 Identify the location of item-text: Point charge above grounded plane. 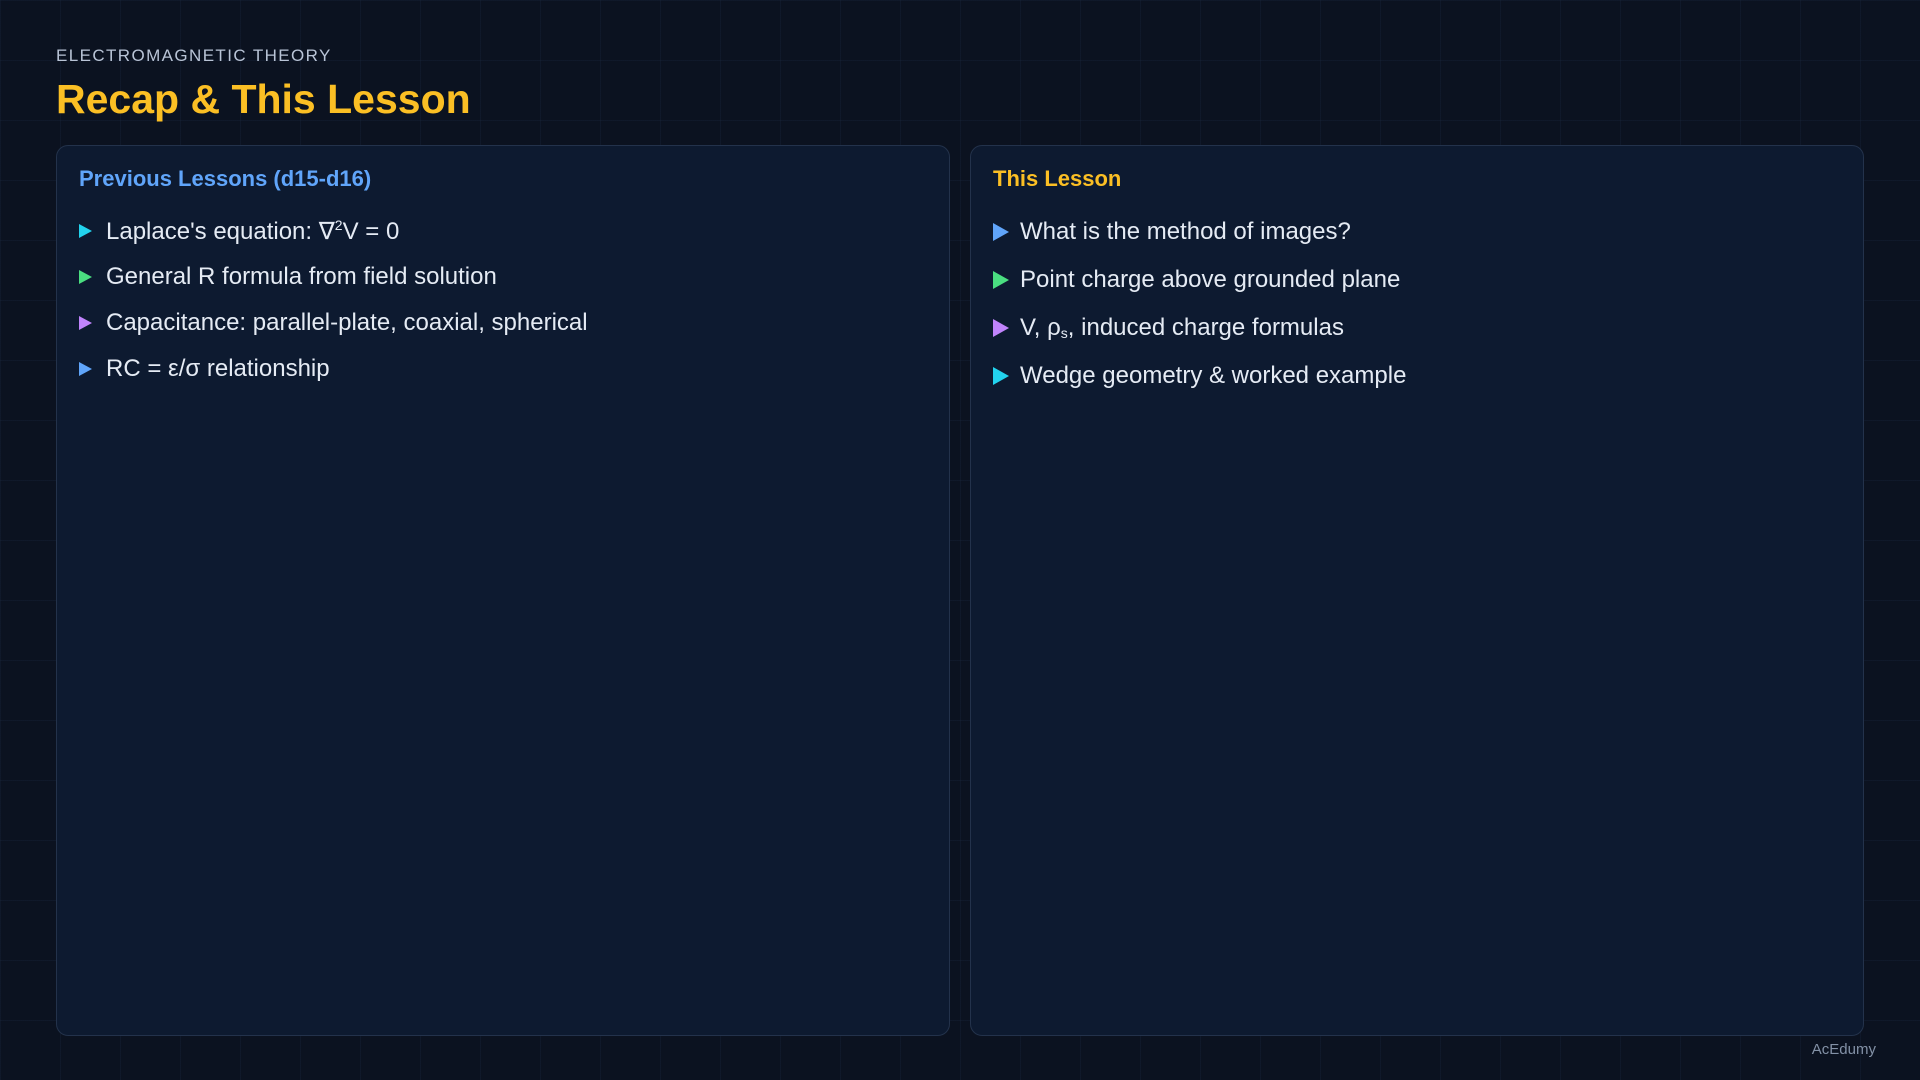
(1210, 279).